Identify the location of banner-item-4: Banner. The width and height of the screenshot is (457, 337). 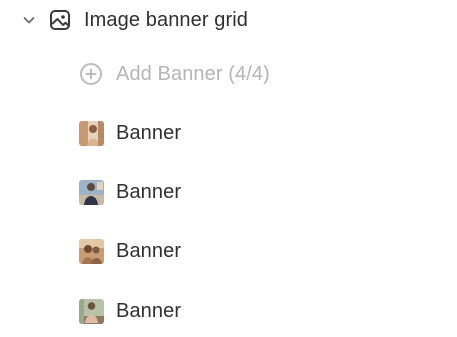
(130, 311).